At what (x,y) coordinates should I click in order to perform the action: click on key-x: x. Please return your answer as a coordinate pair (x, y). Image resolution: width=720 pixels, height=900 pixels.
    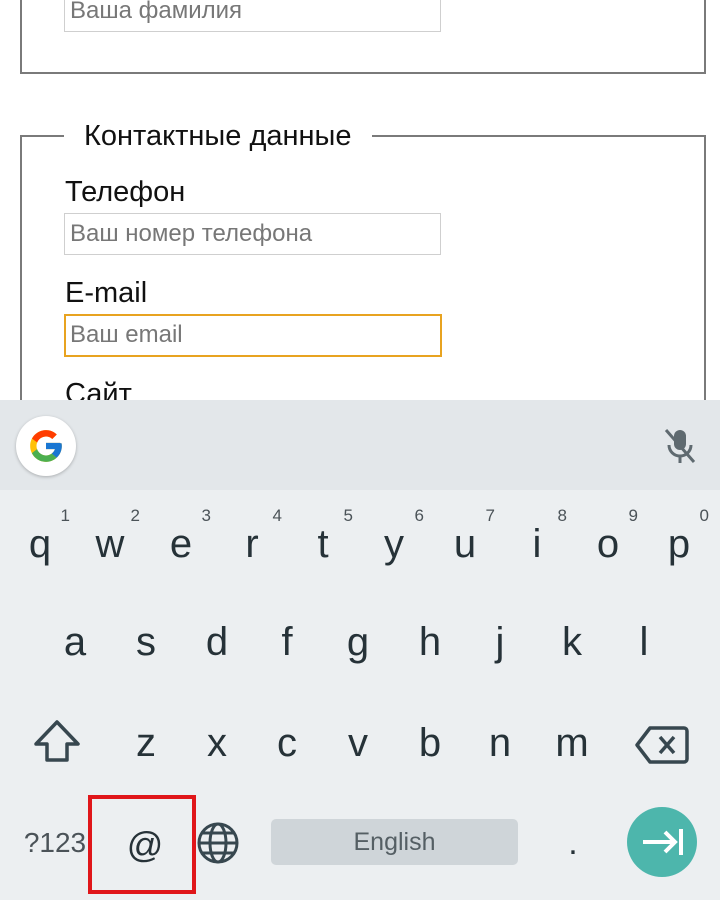
    Looking at the image, I should click on (217, 743).